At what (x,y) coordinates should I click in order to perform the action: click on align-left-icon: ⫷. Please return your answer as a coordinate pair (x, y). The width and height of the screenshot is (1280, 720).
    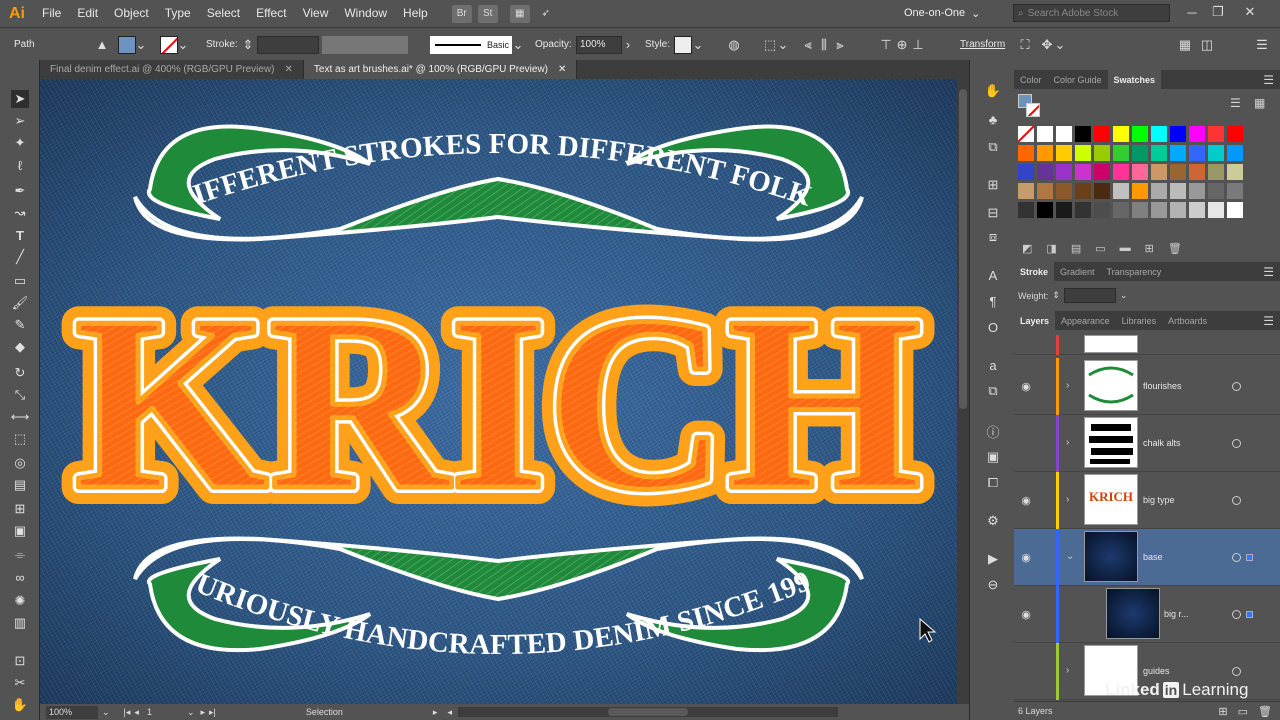
    Looking at the image, I should click on (808, 45).